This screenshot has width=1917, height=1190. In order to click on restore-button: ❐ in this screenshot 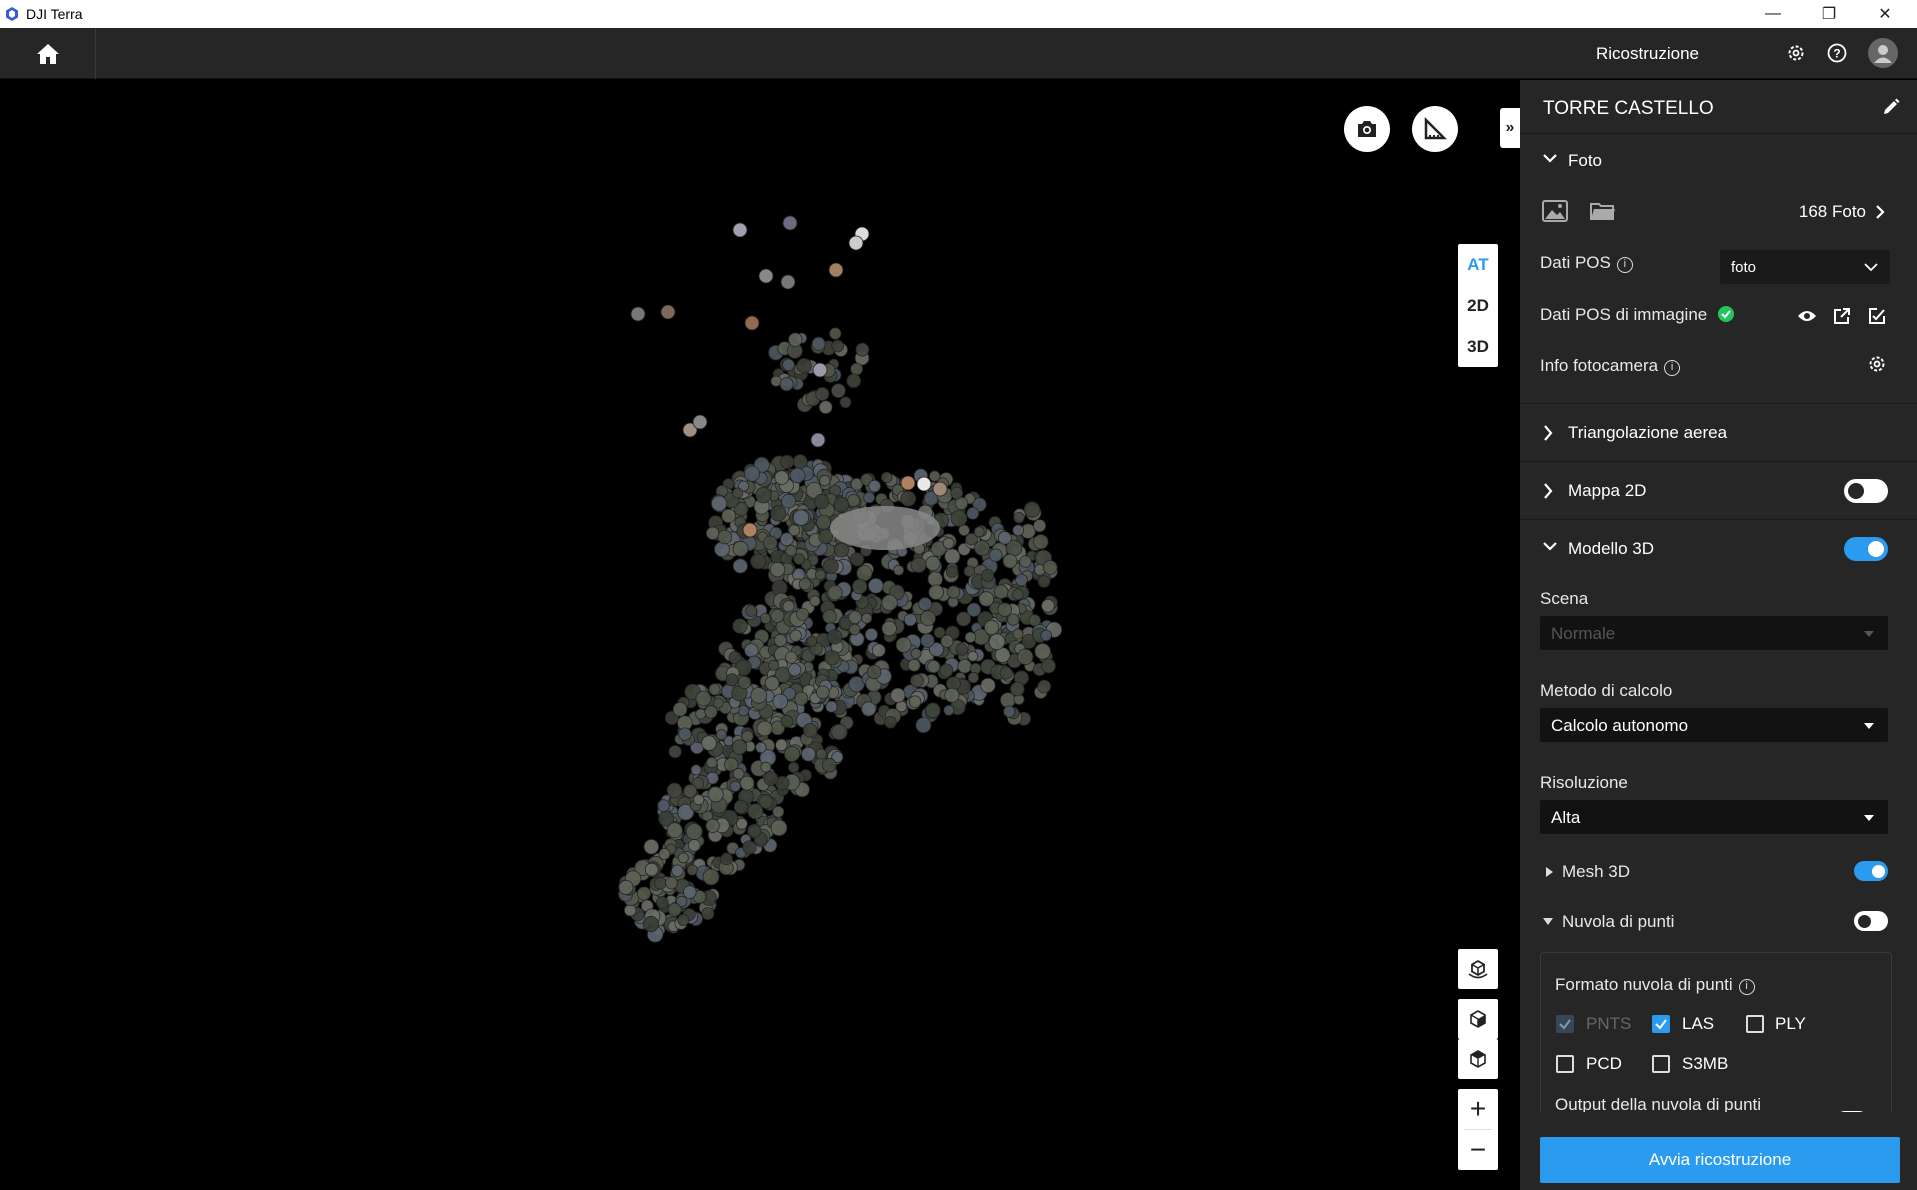, I will do `click(1829, 14)`.